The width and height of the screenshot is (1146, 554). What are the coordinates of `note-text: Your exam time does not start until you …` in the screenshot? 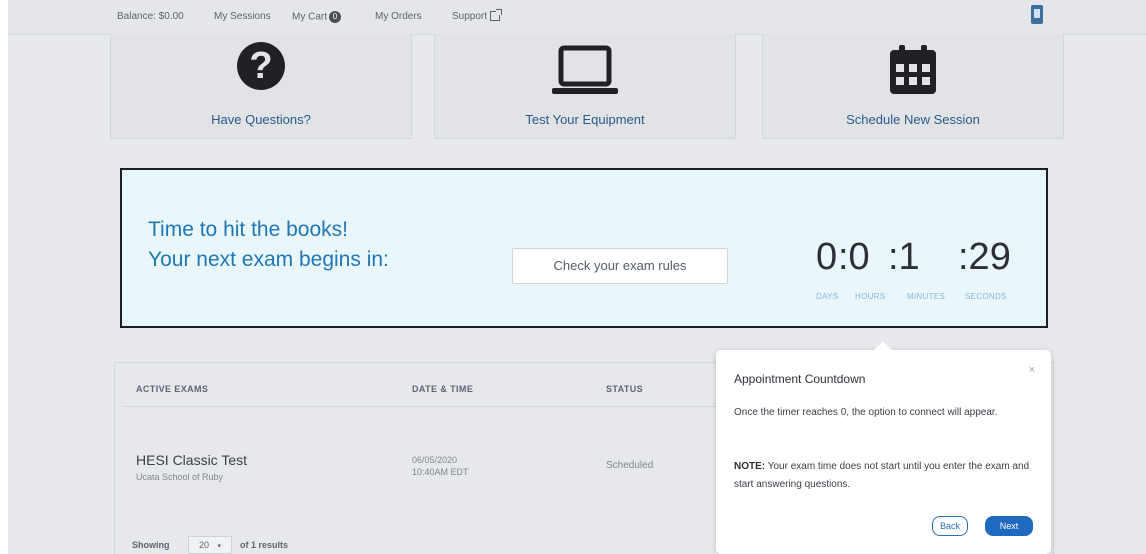 It's located at (882, 475).